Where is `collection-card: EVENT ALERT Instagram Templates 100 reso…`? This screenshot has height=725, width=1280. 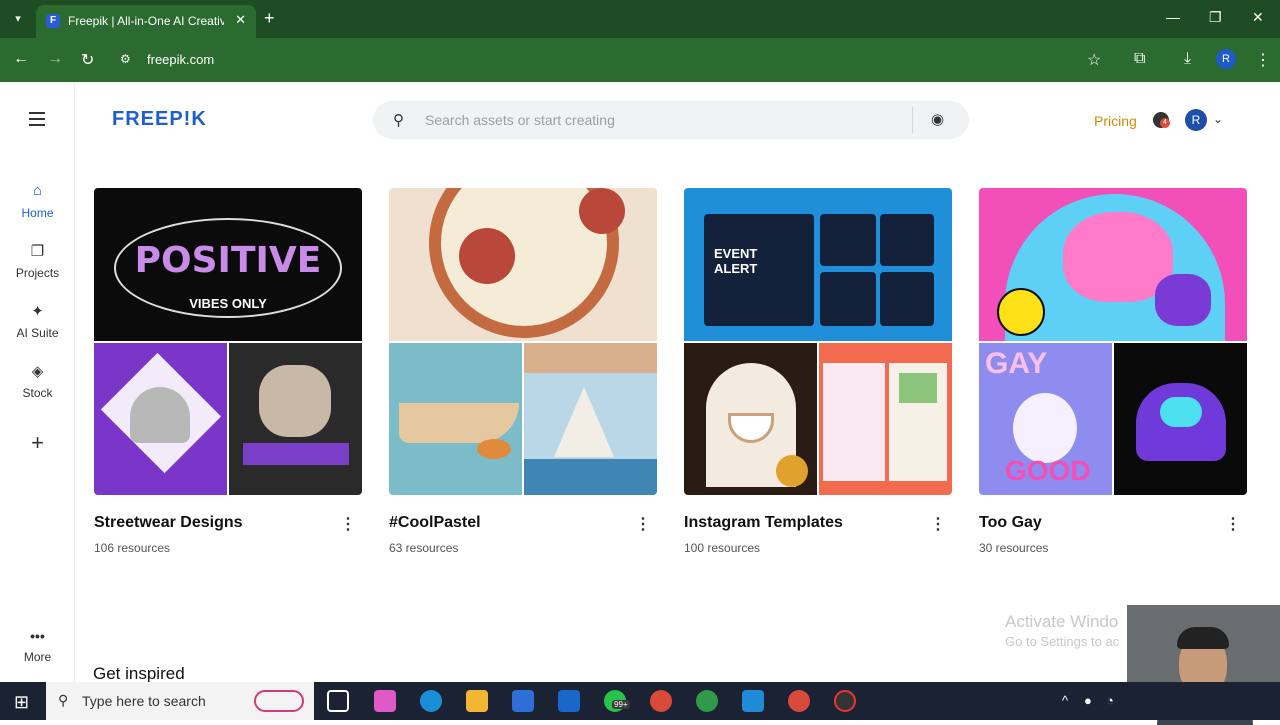
collection-card: EVENT ALERT Instagram Templates 100 reso… is located at coordinates (818, 371).